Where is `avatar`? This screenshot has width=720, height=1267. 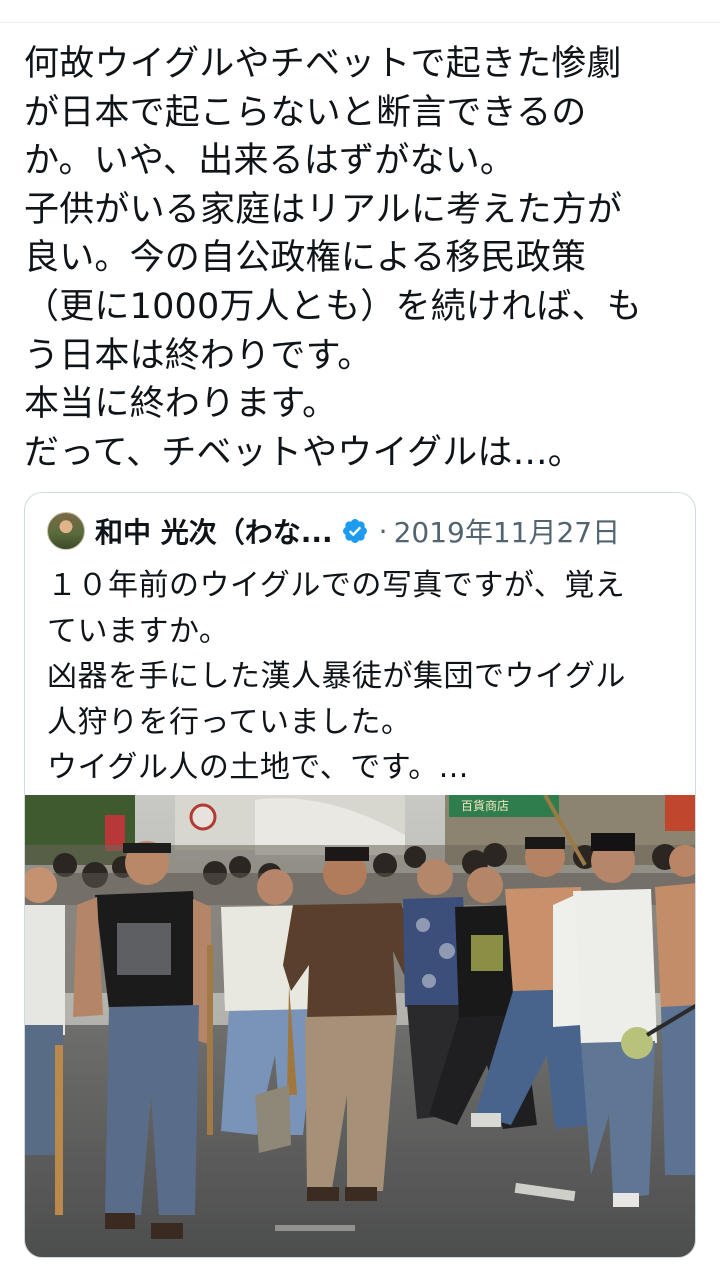
avatar is located at coordinates (66, 531).